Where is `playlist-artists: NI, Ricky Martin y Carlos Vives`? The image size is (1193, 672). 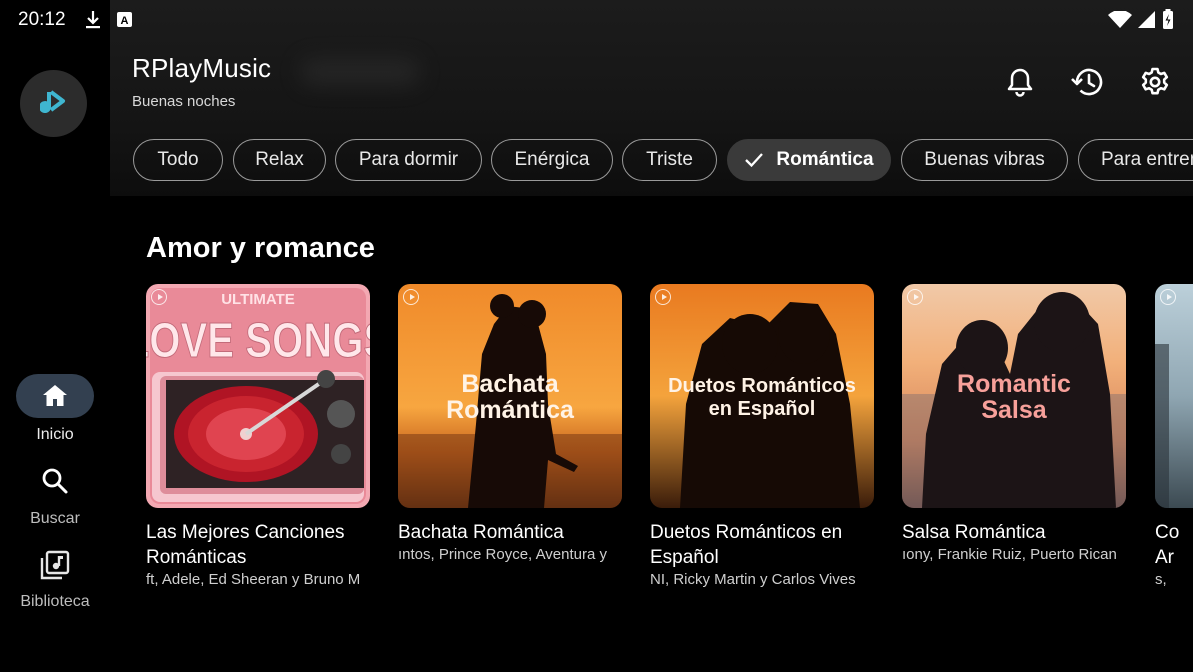 playlist-artists: NI, Ricky Martin y Carlos Vives is located at coordinates (753, 579).